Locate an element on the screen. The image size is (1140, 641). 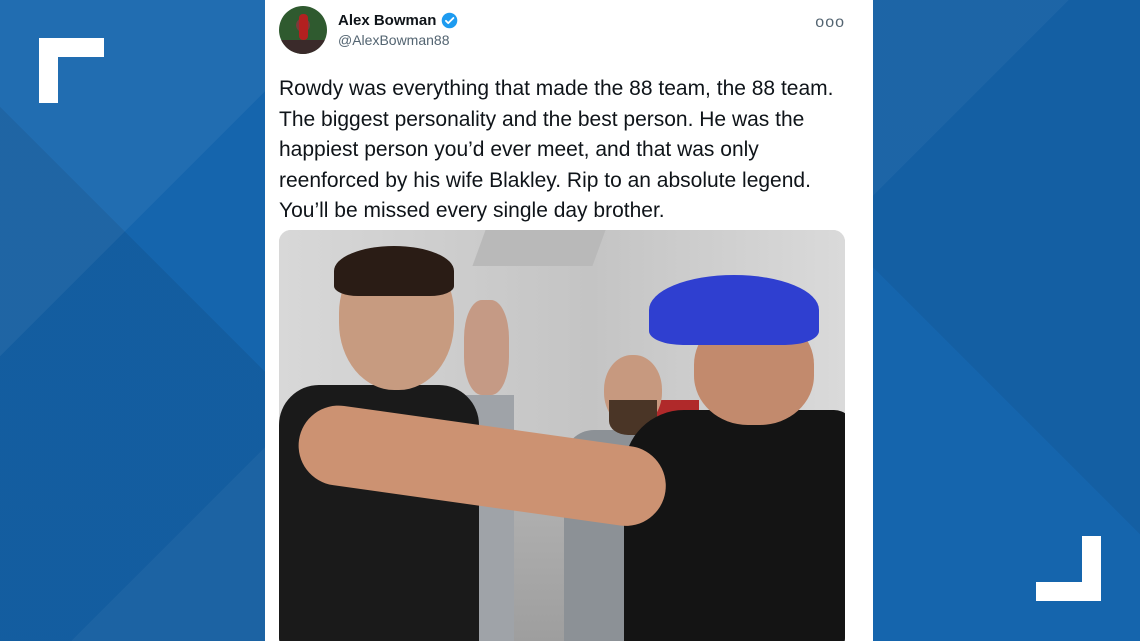
tweet-header: Alex Bowman @AlexBowman88 ooo is located at coordinates (569, 31).